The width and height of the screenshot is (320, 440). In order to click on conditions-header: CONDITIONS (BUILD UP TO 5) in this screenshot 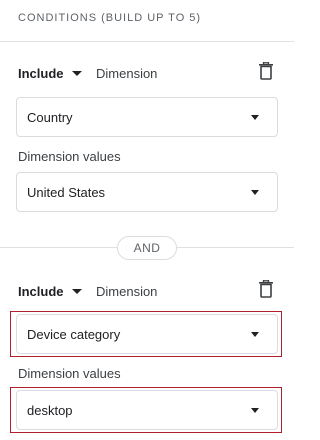, I will do `click(147, 21)`.